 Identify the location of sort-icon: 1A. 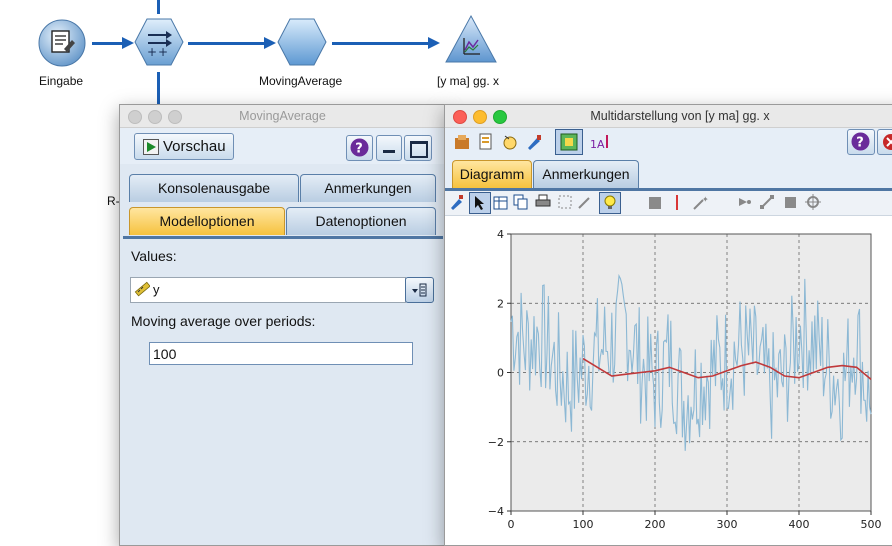
(600, 142).